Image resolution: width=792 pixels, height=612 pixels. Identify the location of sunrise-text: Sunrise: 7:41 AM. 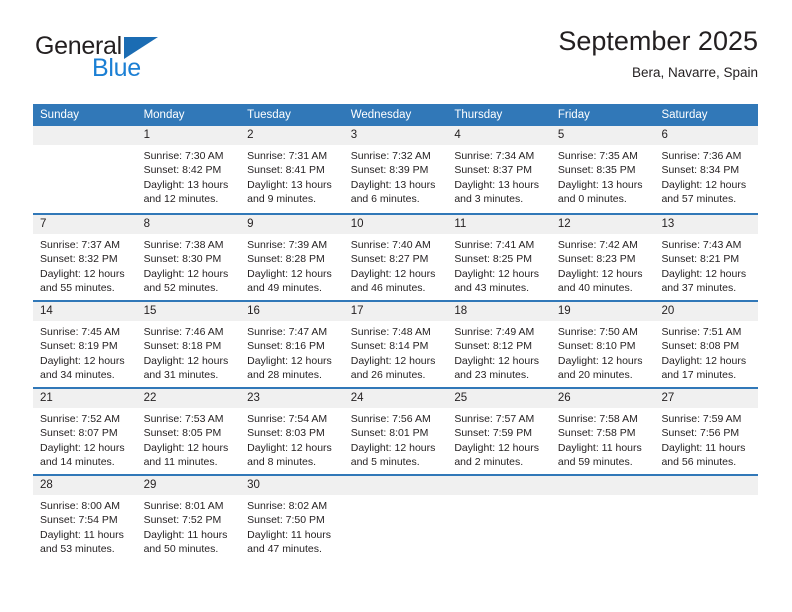
(494, 245).